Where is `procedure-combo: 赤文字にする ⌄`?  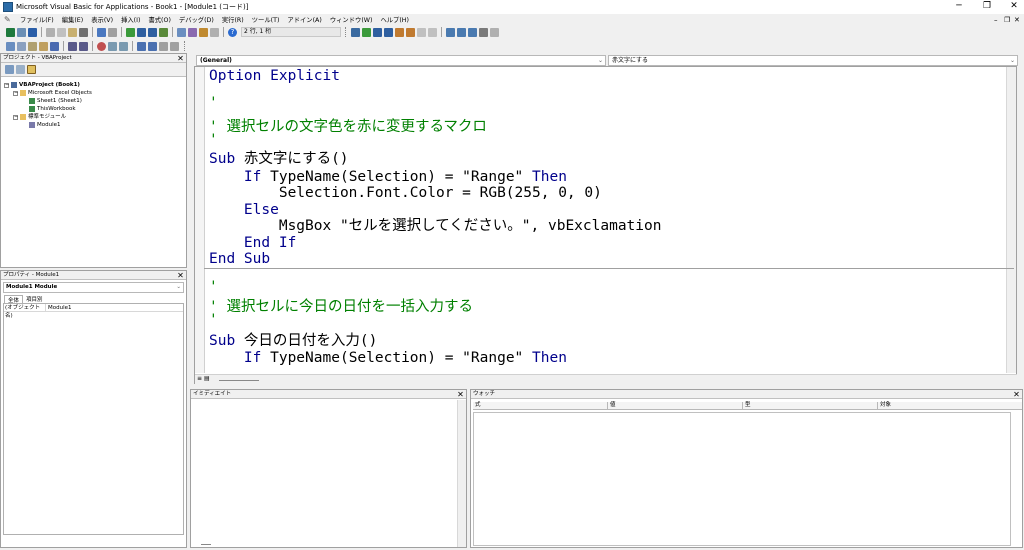
procedure-combo: 赤文字にする ⌄ is located at coordinates (813, 60).